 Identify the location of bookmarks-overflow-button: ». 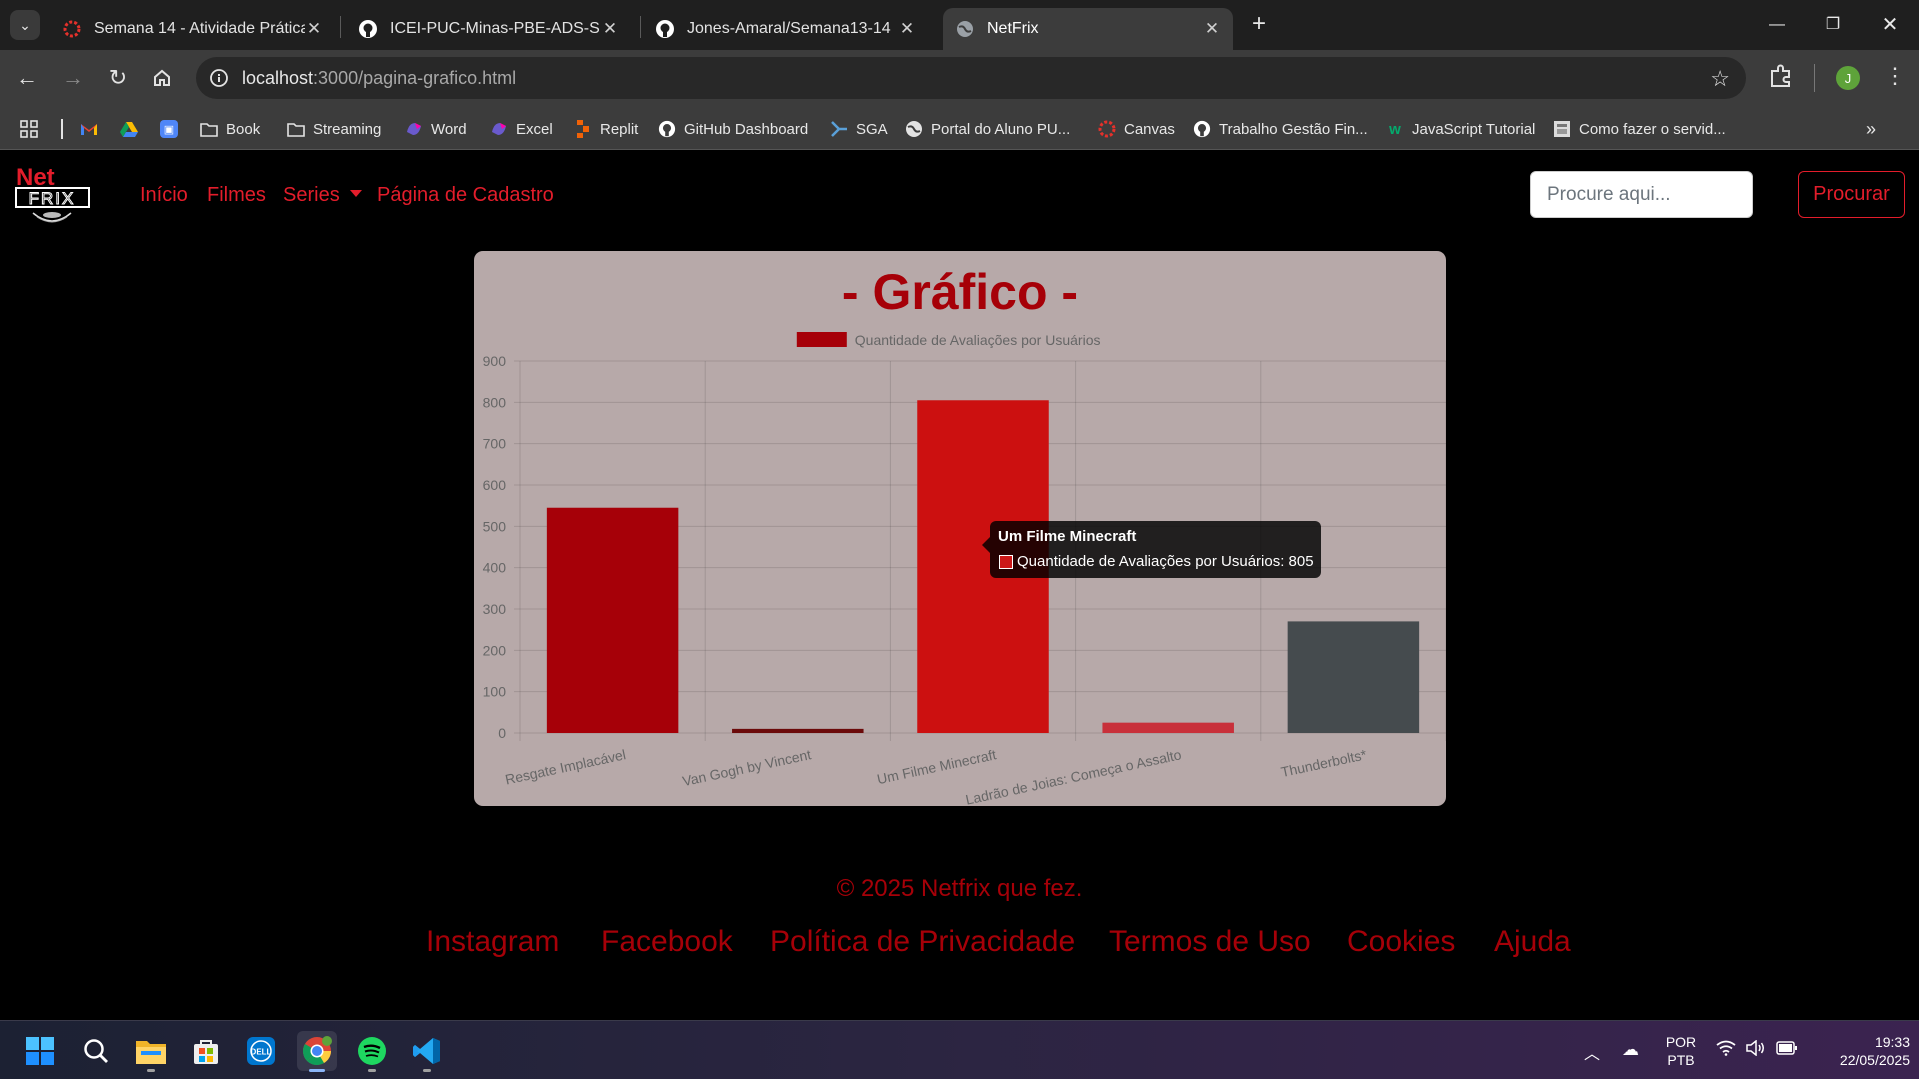
(1871, 129).